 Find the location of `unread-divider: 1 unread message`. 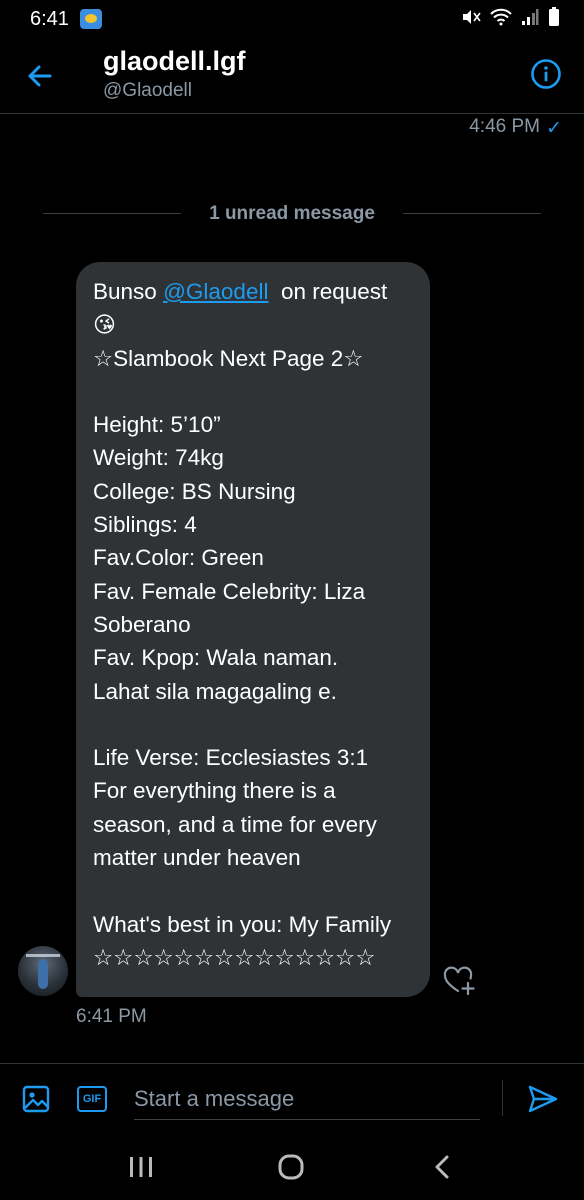

unread-divider: 1 unread message is located at coordinates (292, 214).